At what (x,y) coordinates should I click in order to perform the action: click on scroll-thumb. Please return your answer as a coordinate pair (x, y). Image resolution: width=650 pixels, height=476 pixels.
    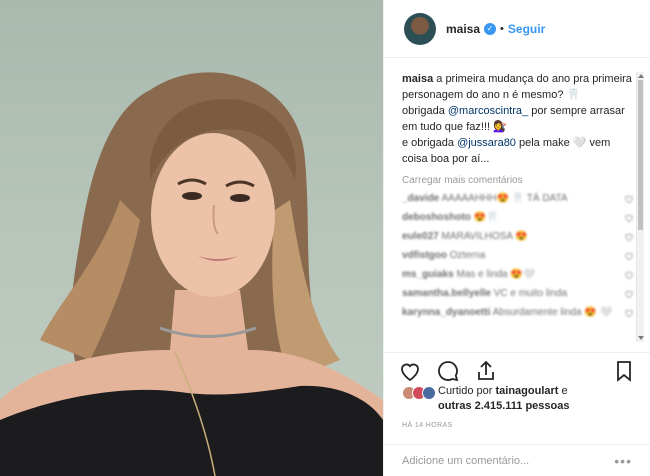
    Looking at the image, I should click on (640, 155).